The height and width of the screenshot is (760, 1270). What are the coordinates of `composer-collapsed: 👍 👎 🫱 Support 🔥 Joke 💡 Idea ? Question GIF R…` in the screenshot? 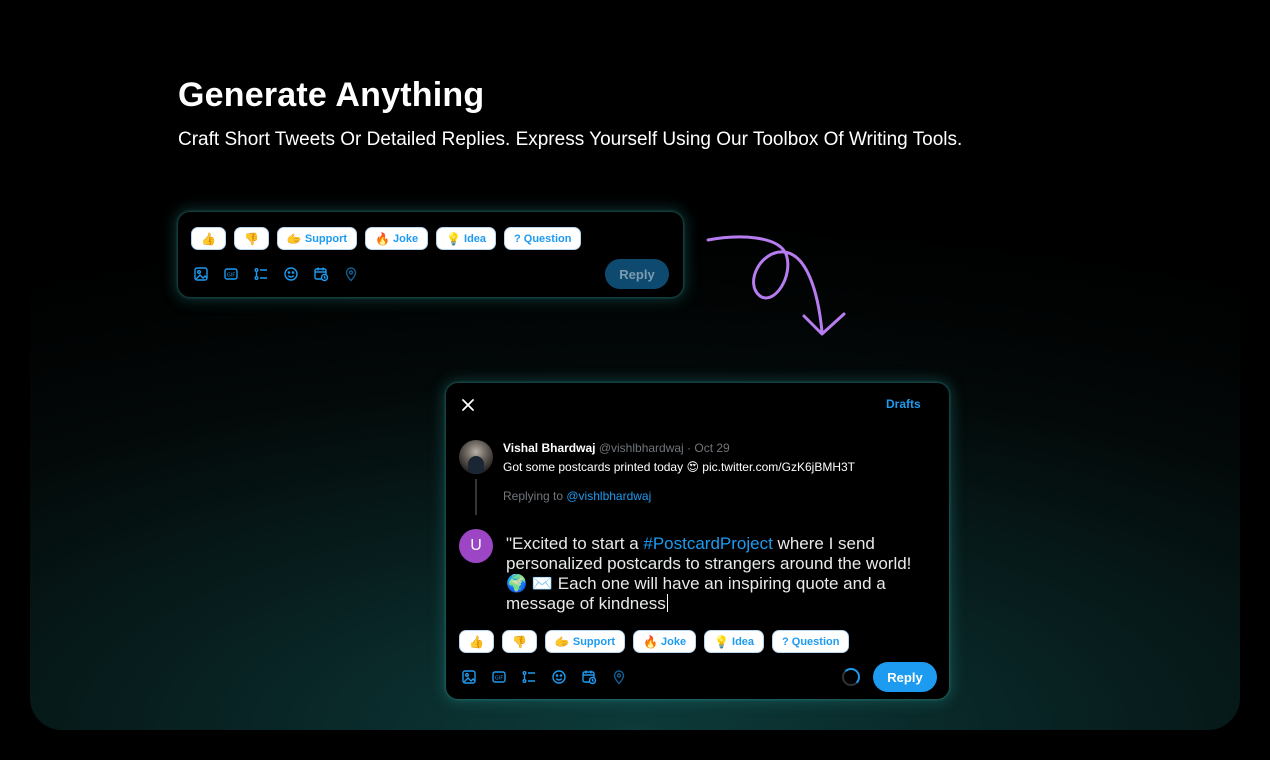 It's located at (430, 254).